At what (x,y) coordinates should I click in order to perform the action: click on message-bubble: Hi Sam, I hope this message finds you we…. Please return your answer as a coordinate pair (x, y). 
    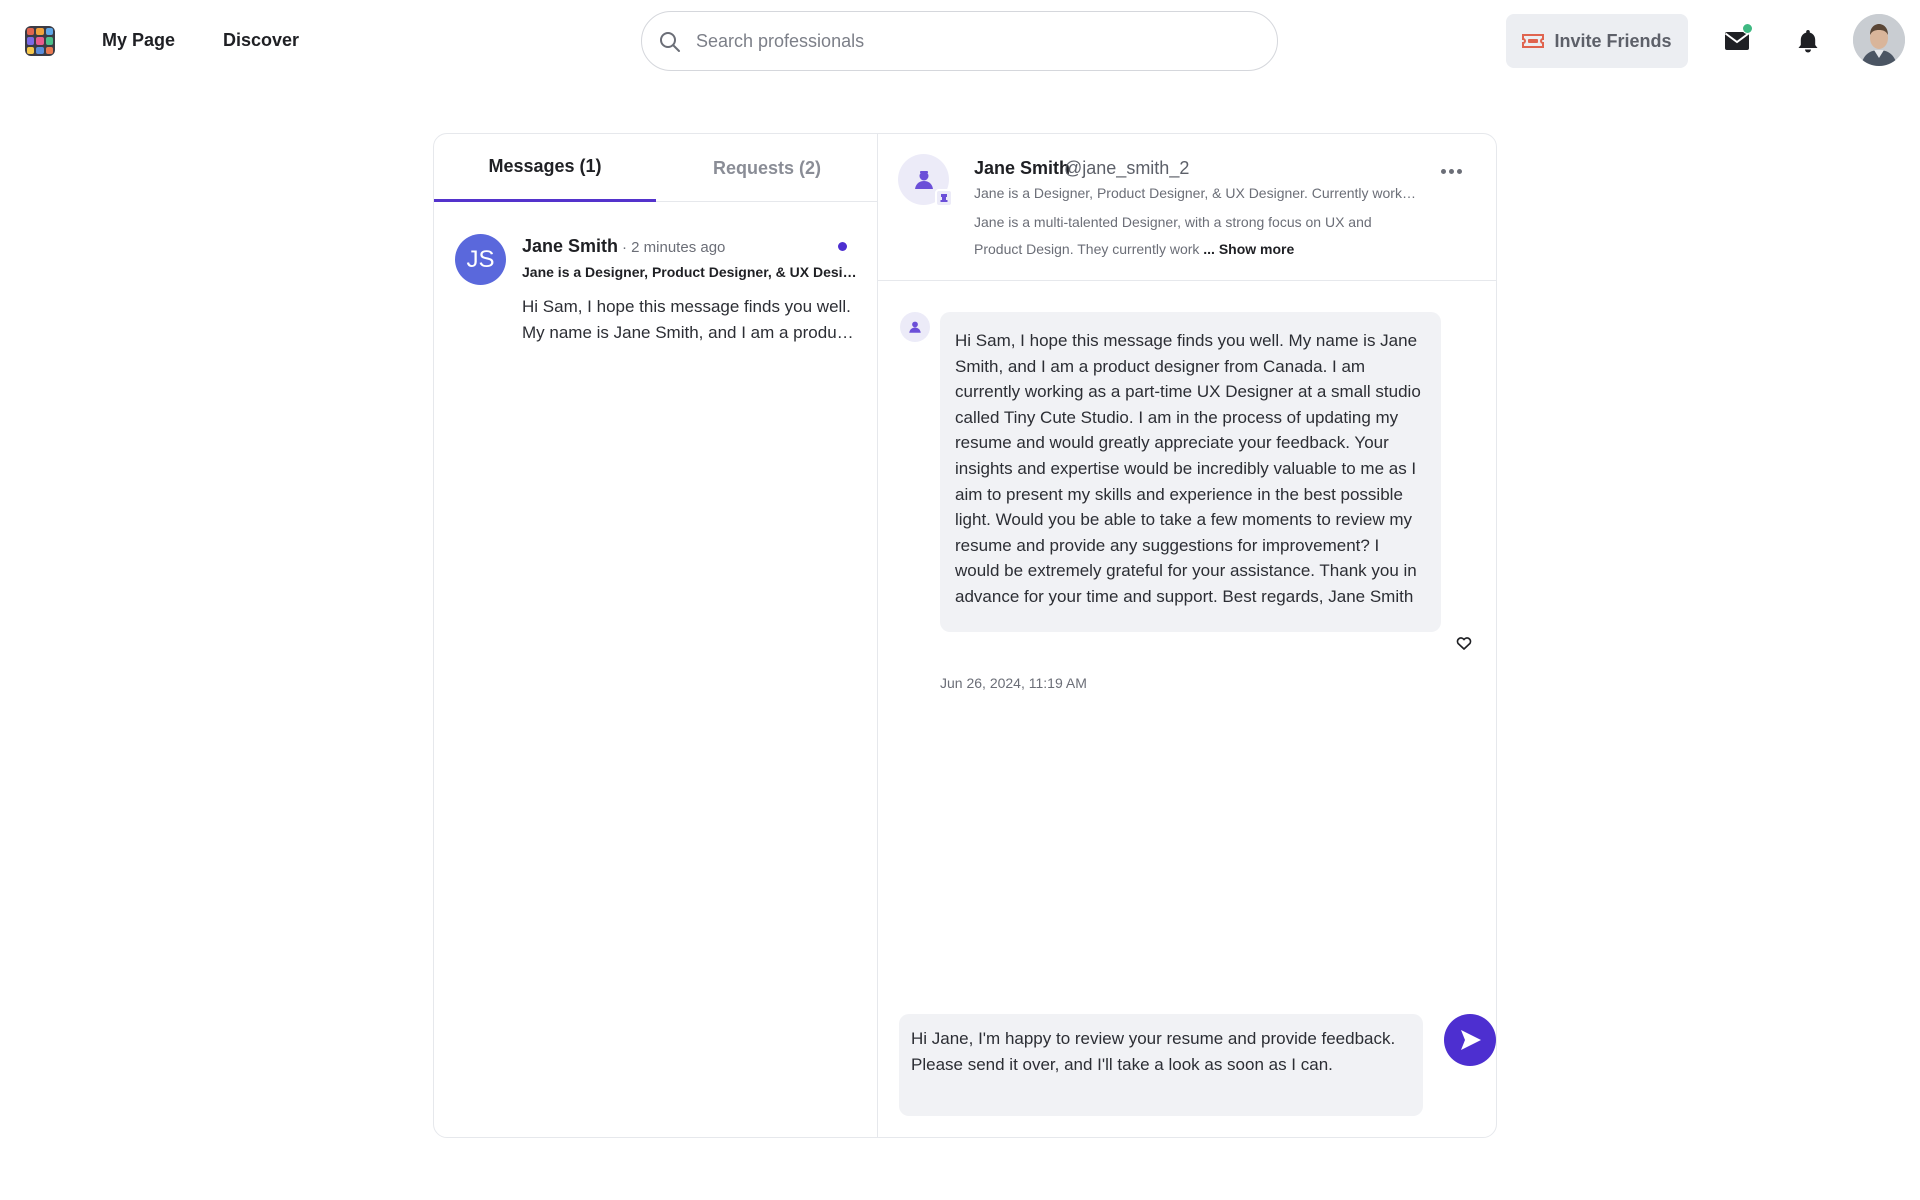
    Looking at the image, I should click on (1190, 472).